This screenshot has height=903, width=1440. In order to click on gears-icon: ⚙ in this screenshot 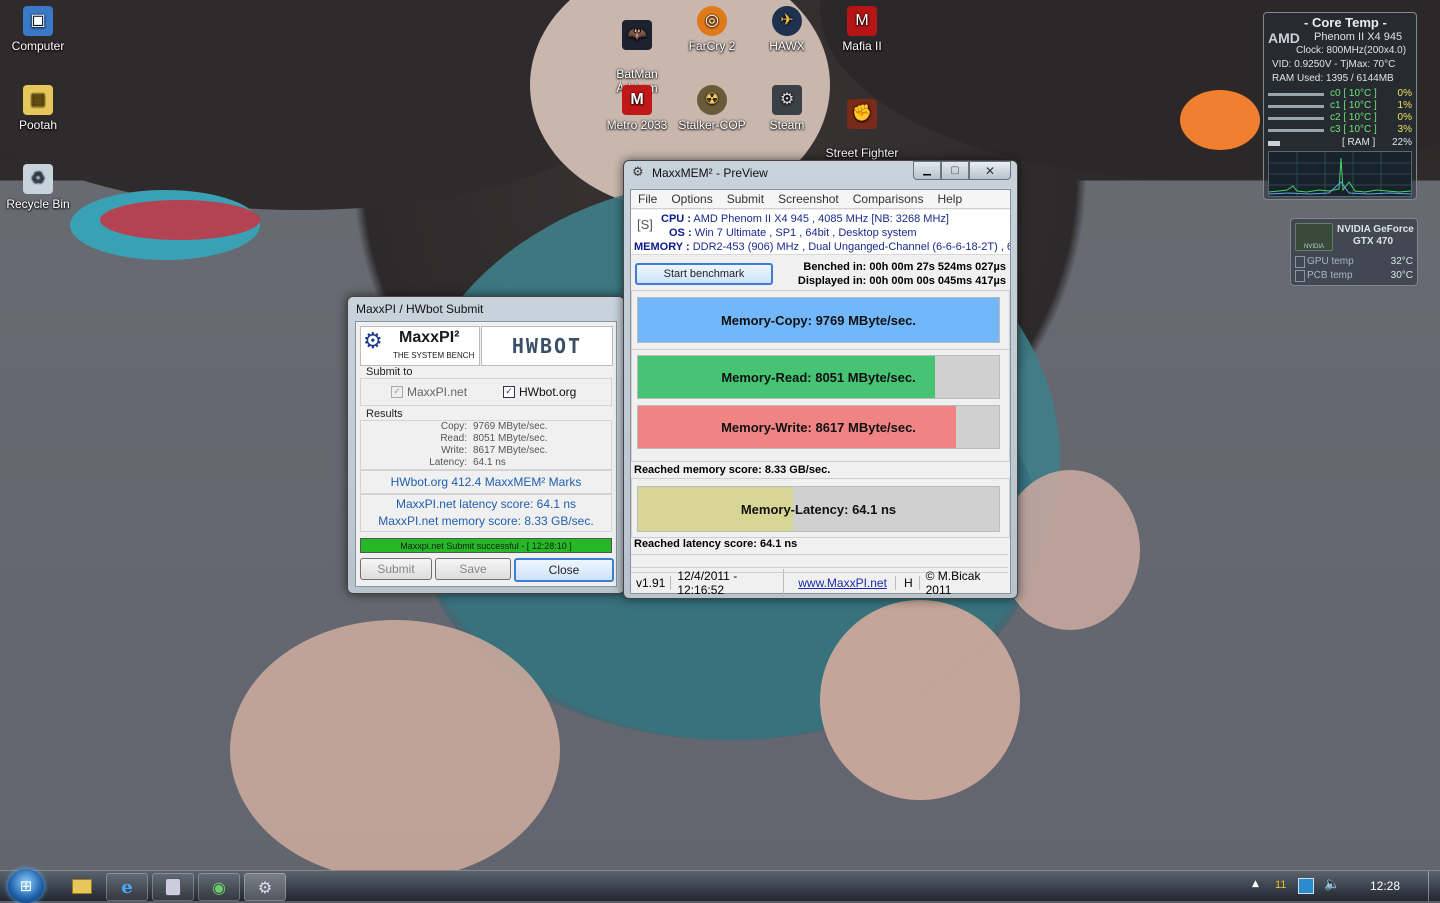, I will do `click(373, 341)`.